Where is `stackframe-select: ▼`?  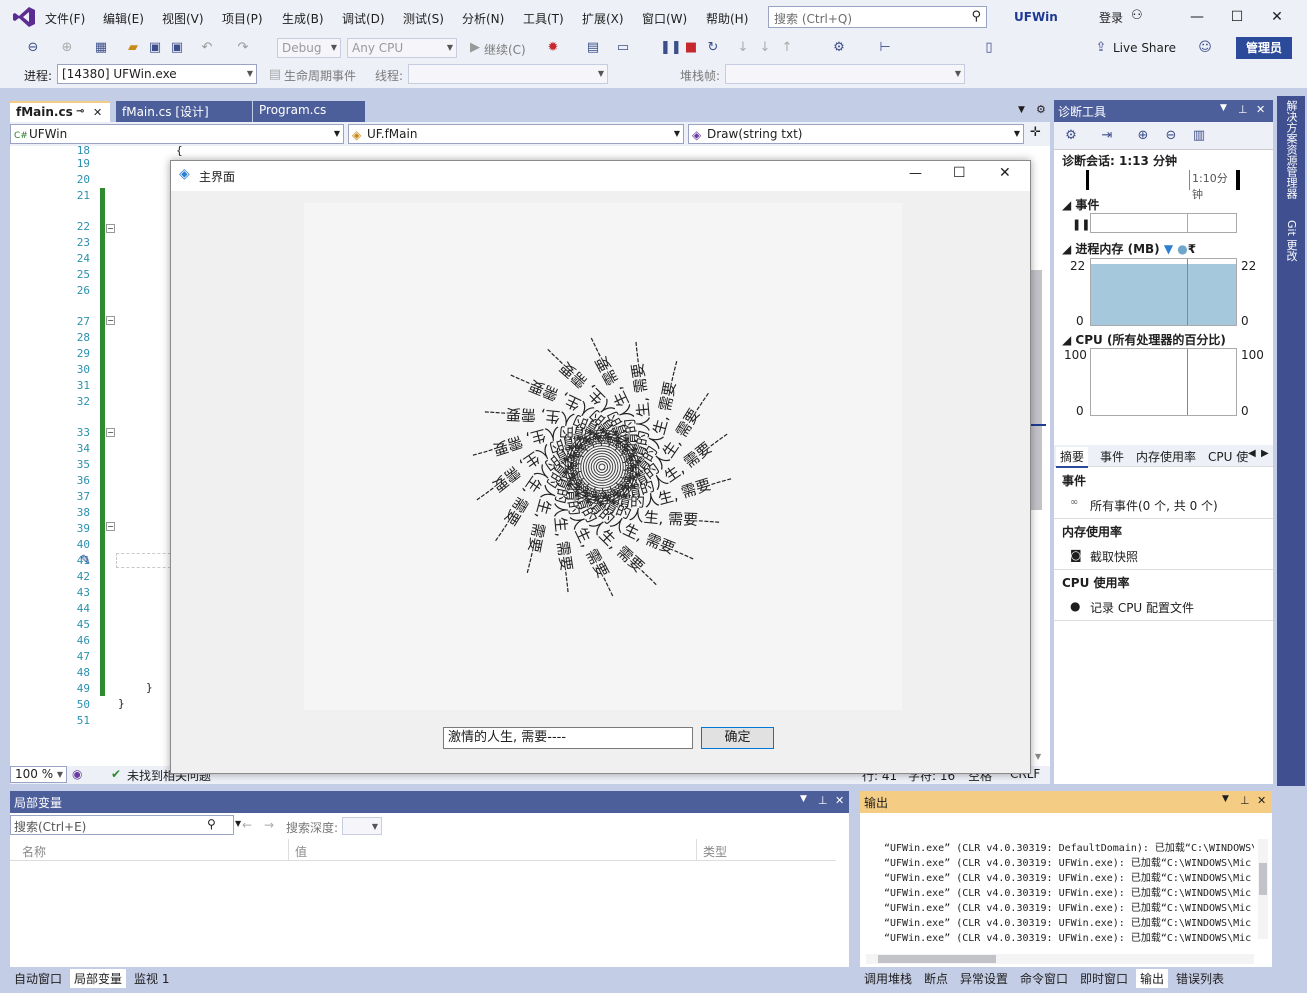
stackframe-select: ▼ is located at coordinates (845, 74).